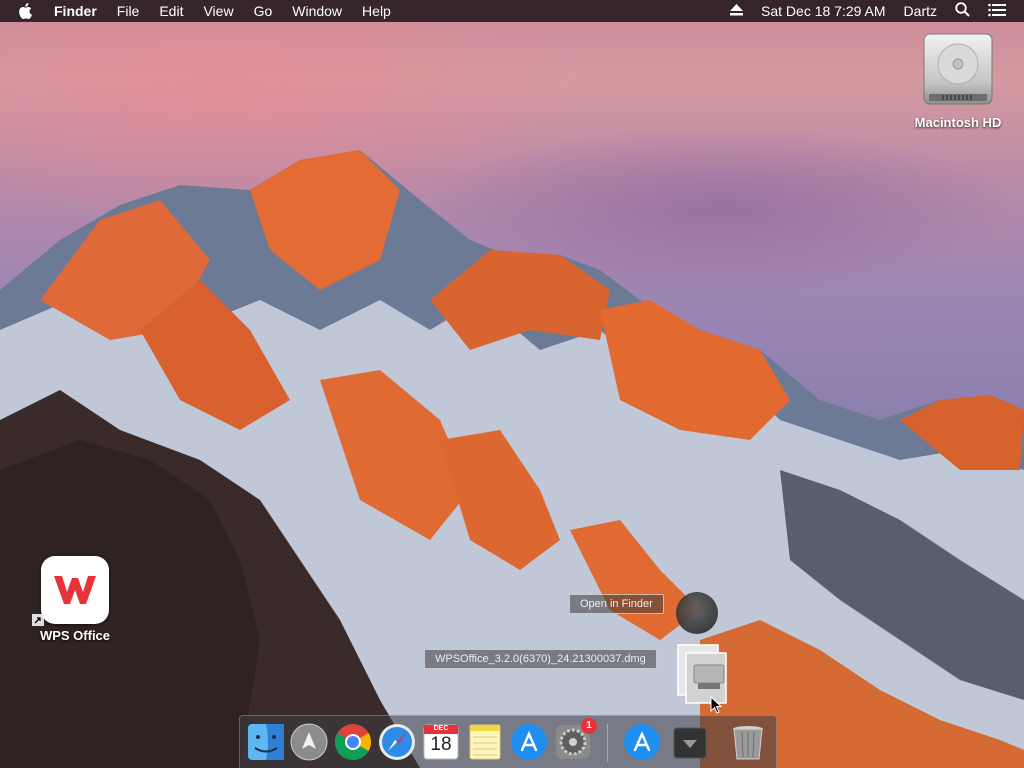  I want to click on notification-center-icon, so click(997, 11).